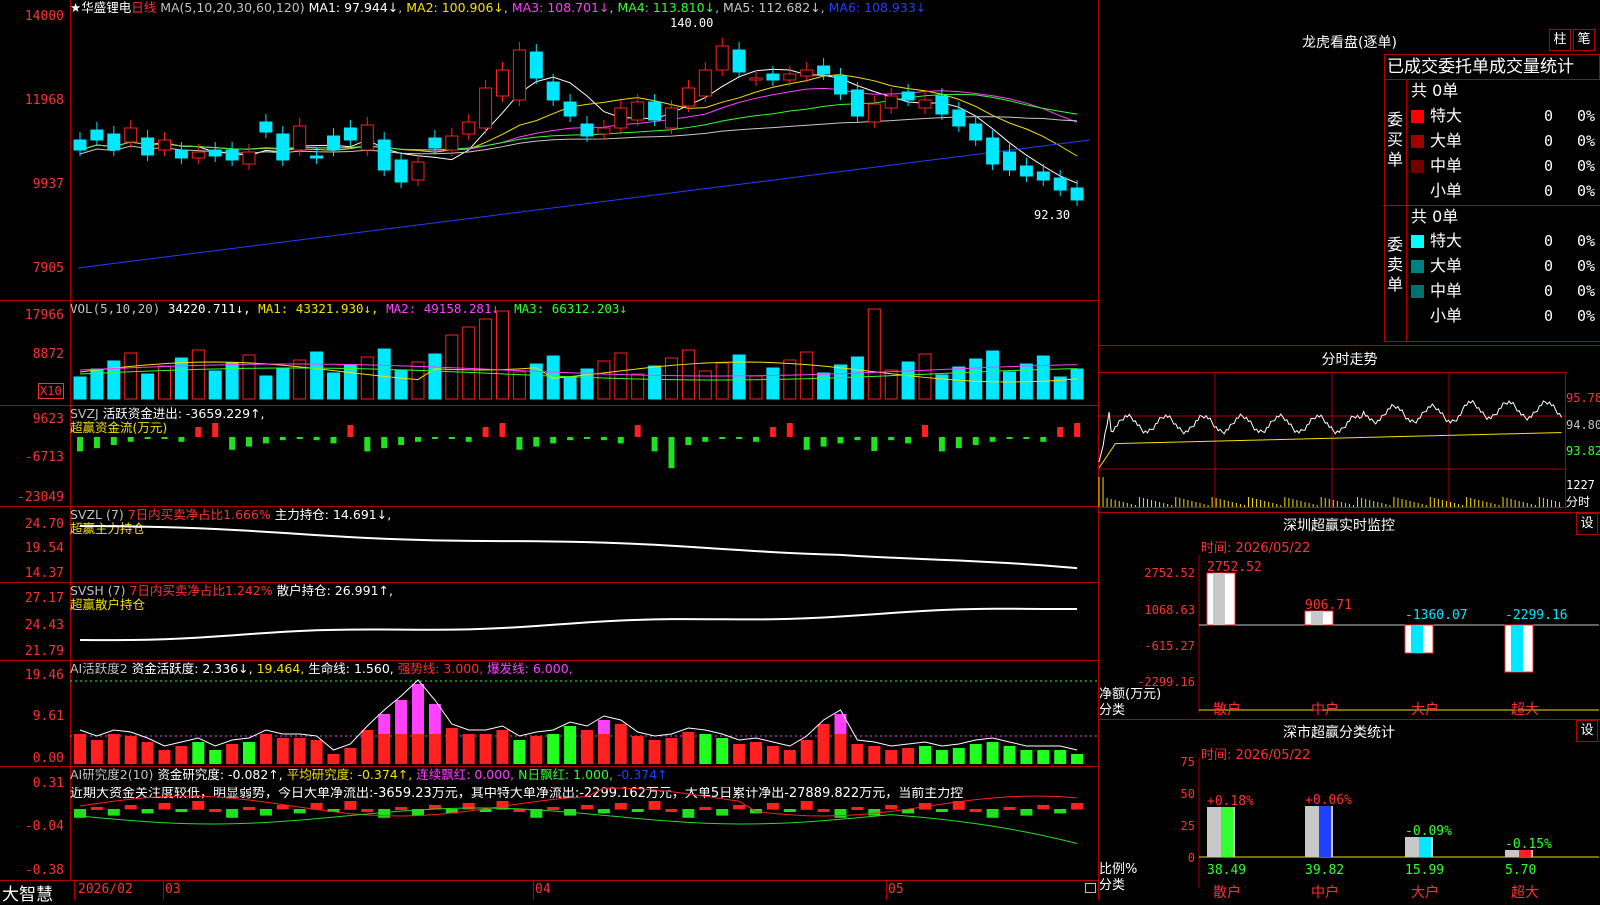 This screenshot has height=905, width=1600. What do you see at coordinates (579, 446) in the screenshot?
I see `svzj-chart` at bounding box center [579, 446].